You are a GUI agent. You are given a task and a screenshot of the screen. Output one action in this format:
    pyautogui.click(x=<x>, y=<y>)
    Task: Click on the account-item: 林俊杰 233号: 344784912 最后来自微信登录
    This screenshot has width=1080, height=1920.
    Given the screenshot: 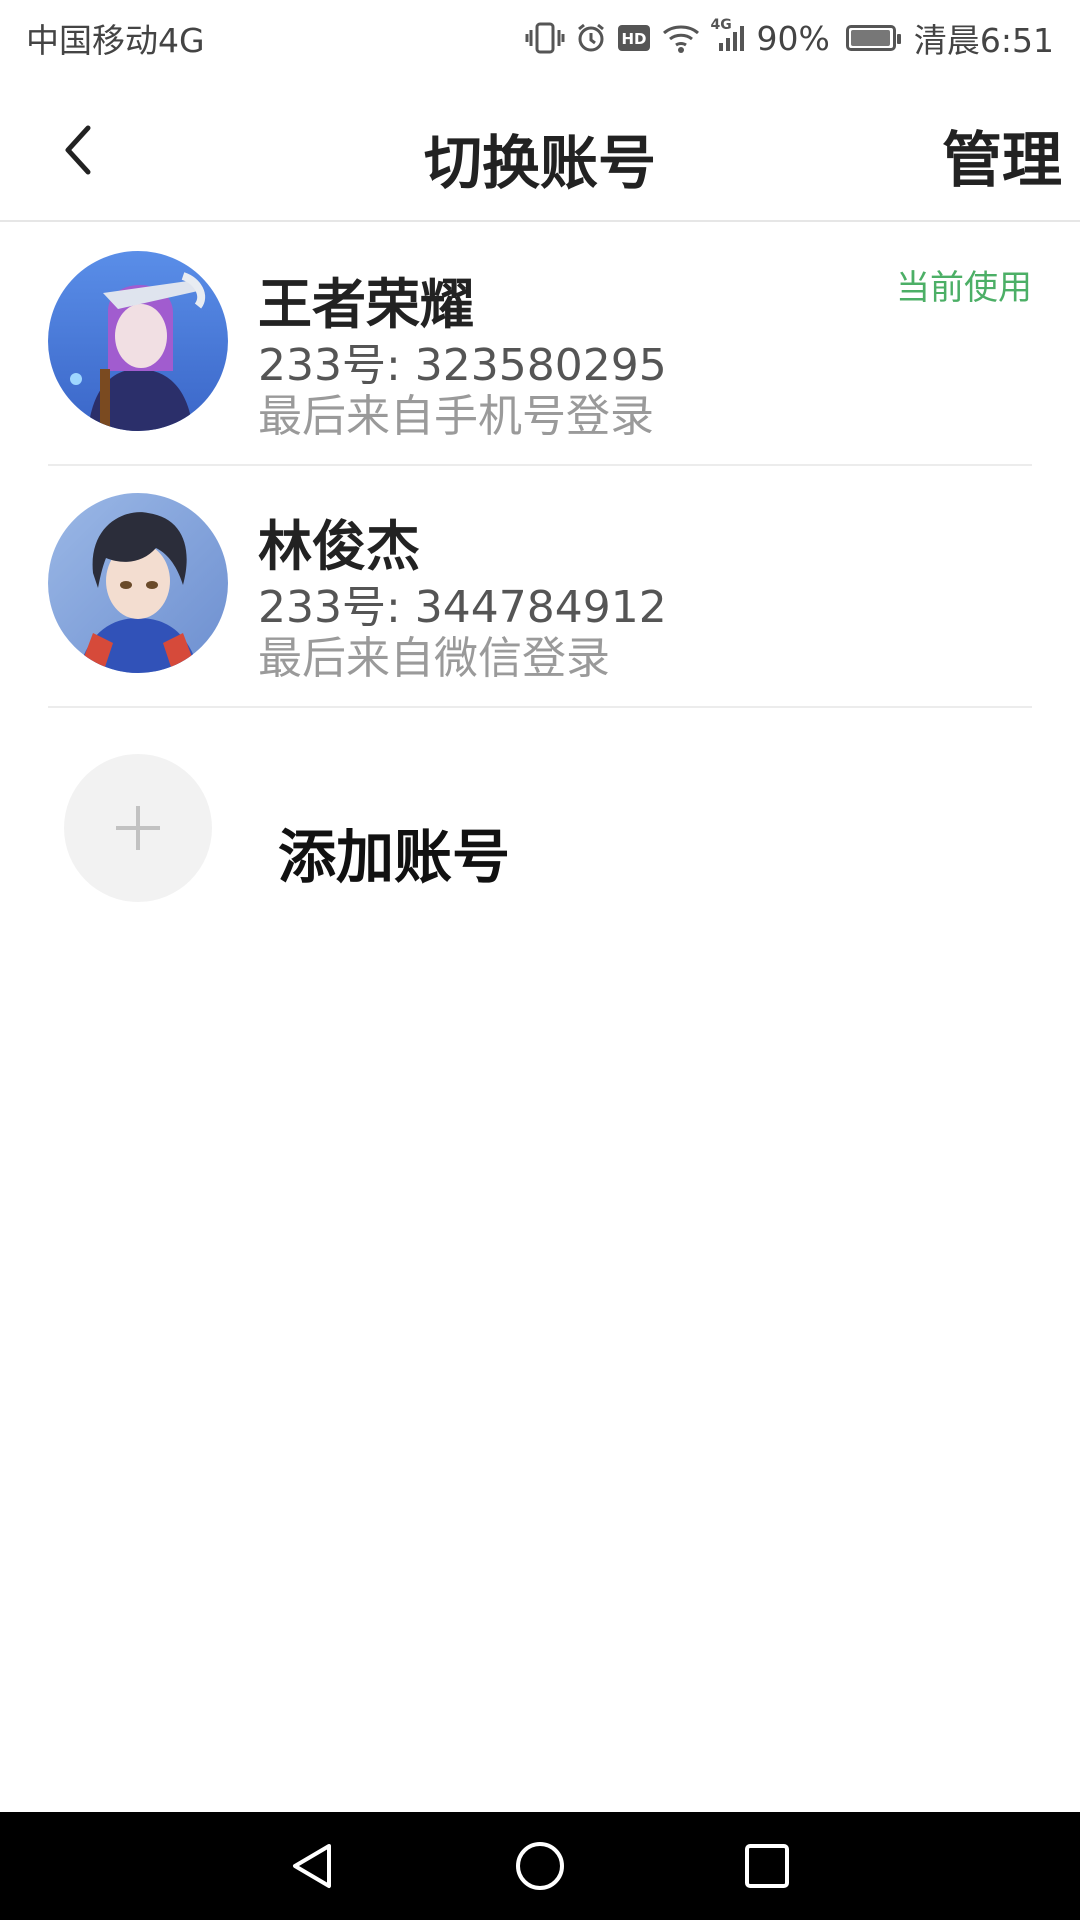 What is the action you would take?
    pyautogui.click(x=540, y=588)
    